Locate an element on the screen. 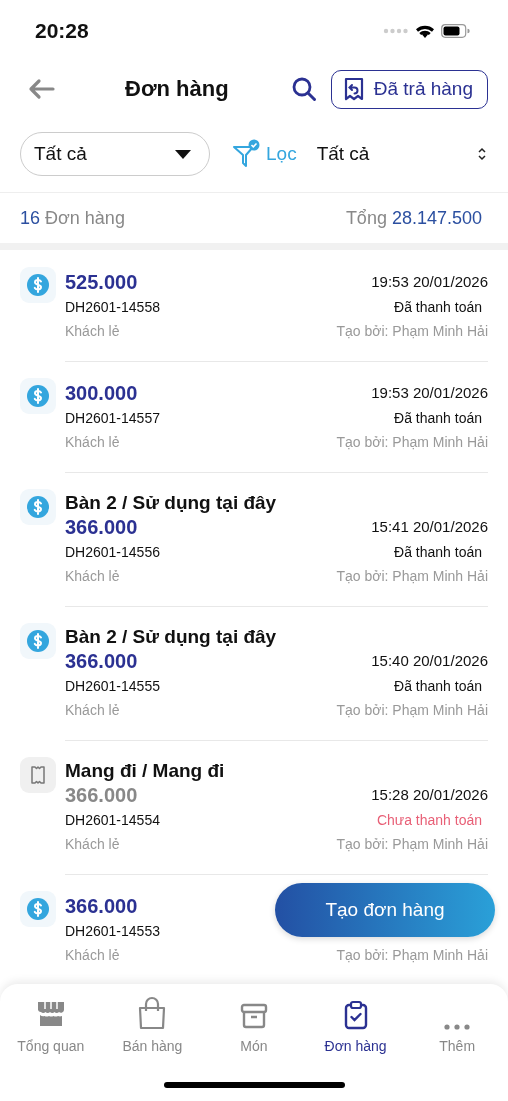 This screenshot has height=1101, width=508. tab: Đơn hàng is located at coordinates (355, 1025).